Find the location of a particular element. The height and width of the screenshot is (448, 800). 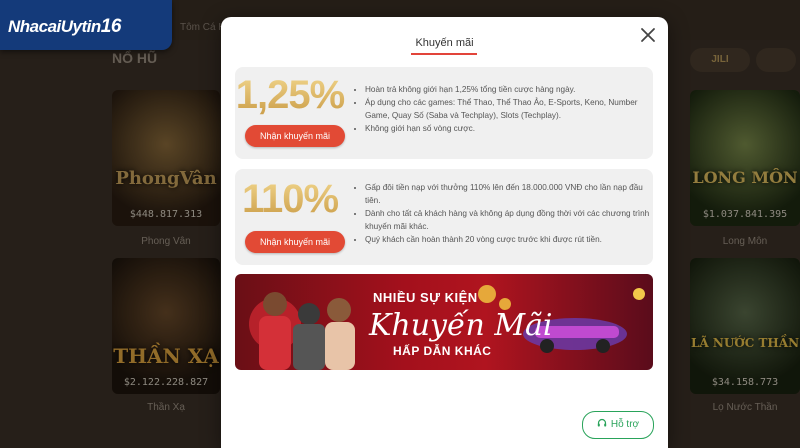

brand-logo: NhacaiUytin16 is located at coordinates (86, 25).